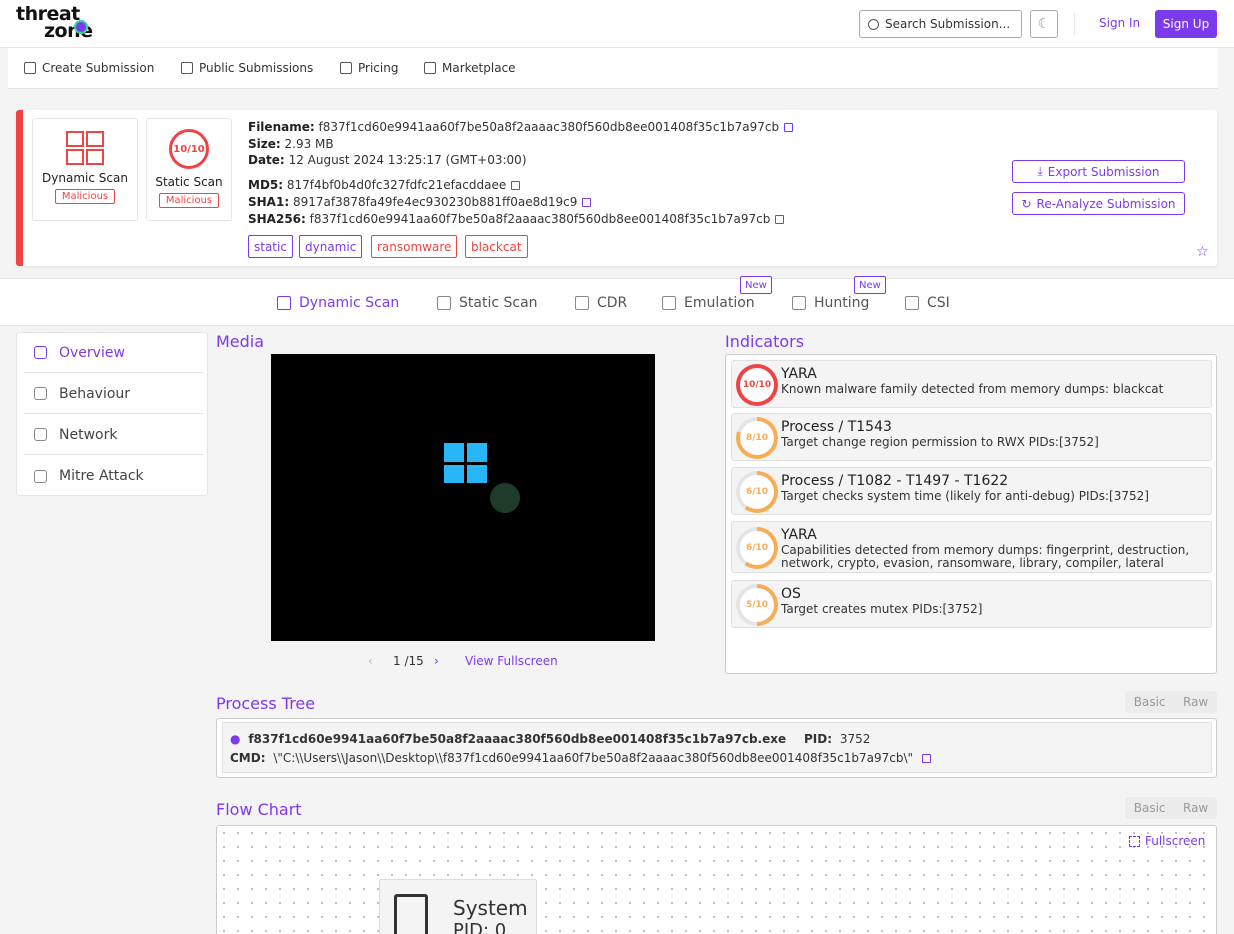 This screenshot has height=934, width=1234. Describe the element at coordinates (882, 609) in the screenshot. I see `indicator-description: Target creates mutex PIDs:[3752]` at that location.